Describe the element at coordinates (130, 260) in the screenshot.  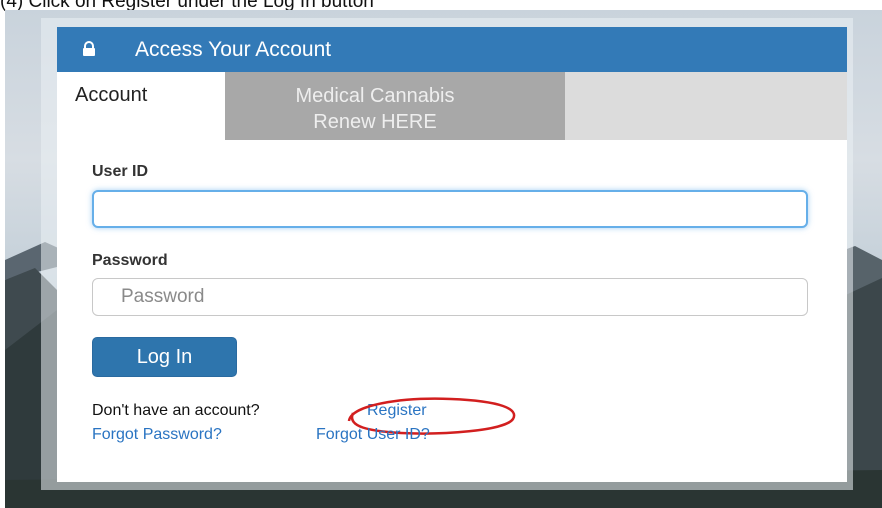
I see `password-label: Password` at that location.